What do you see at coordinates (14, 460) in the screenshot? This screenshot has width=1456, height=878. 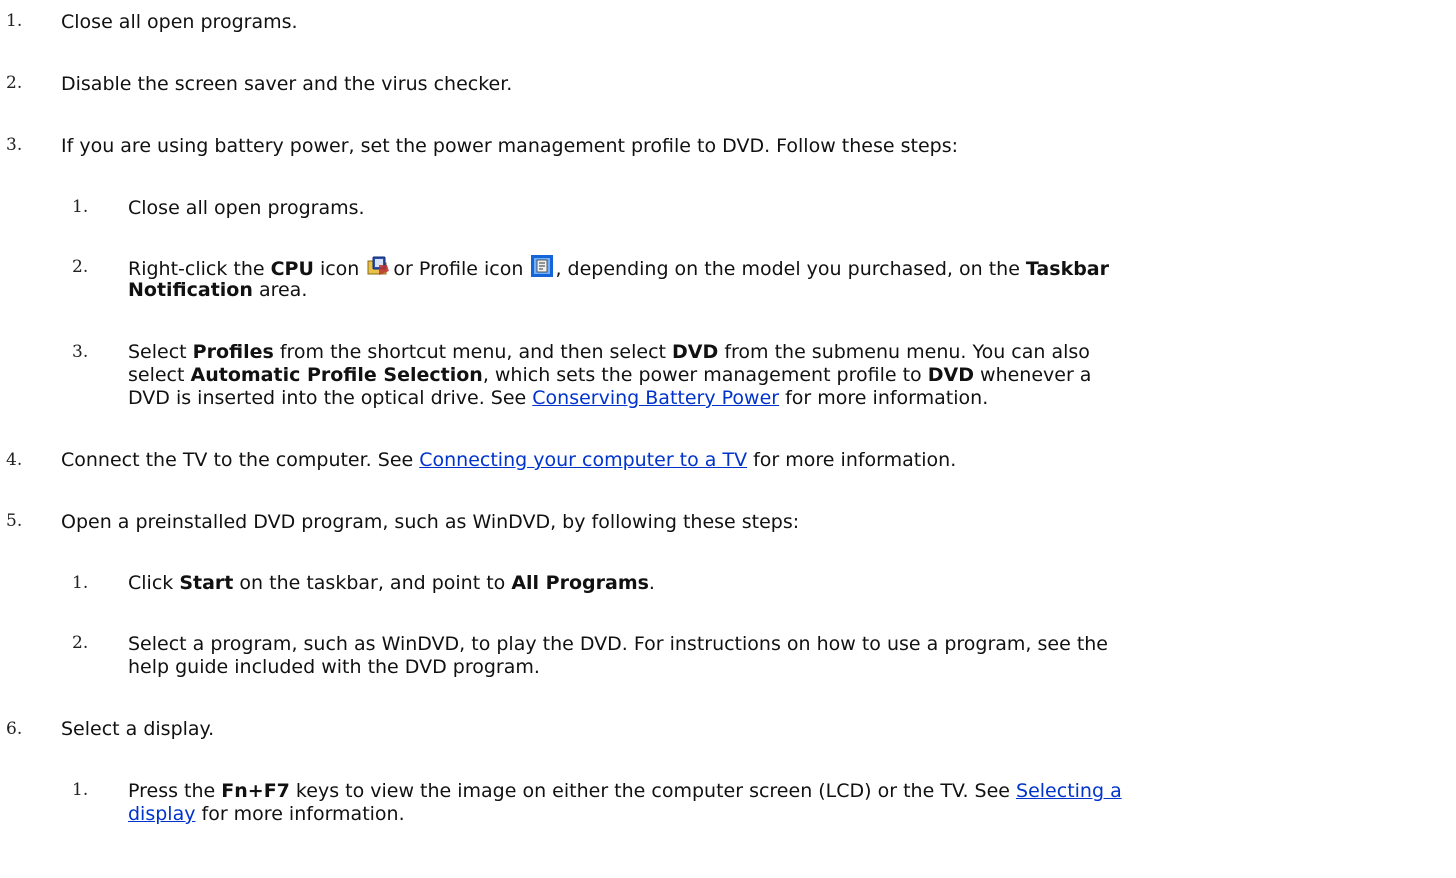 I see `step-number: 4.` at bounding box center [14, 460].